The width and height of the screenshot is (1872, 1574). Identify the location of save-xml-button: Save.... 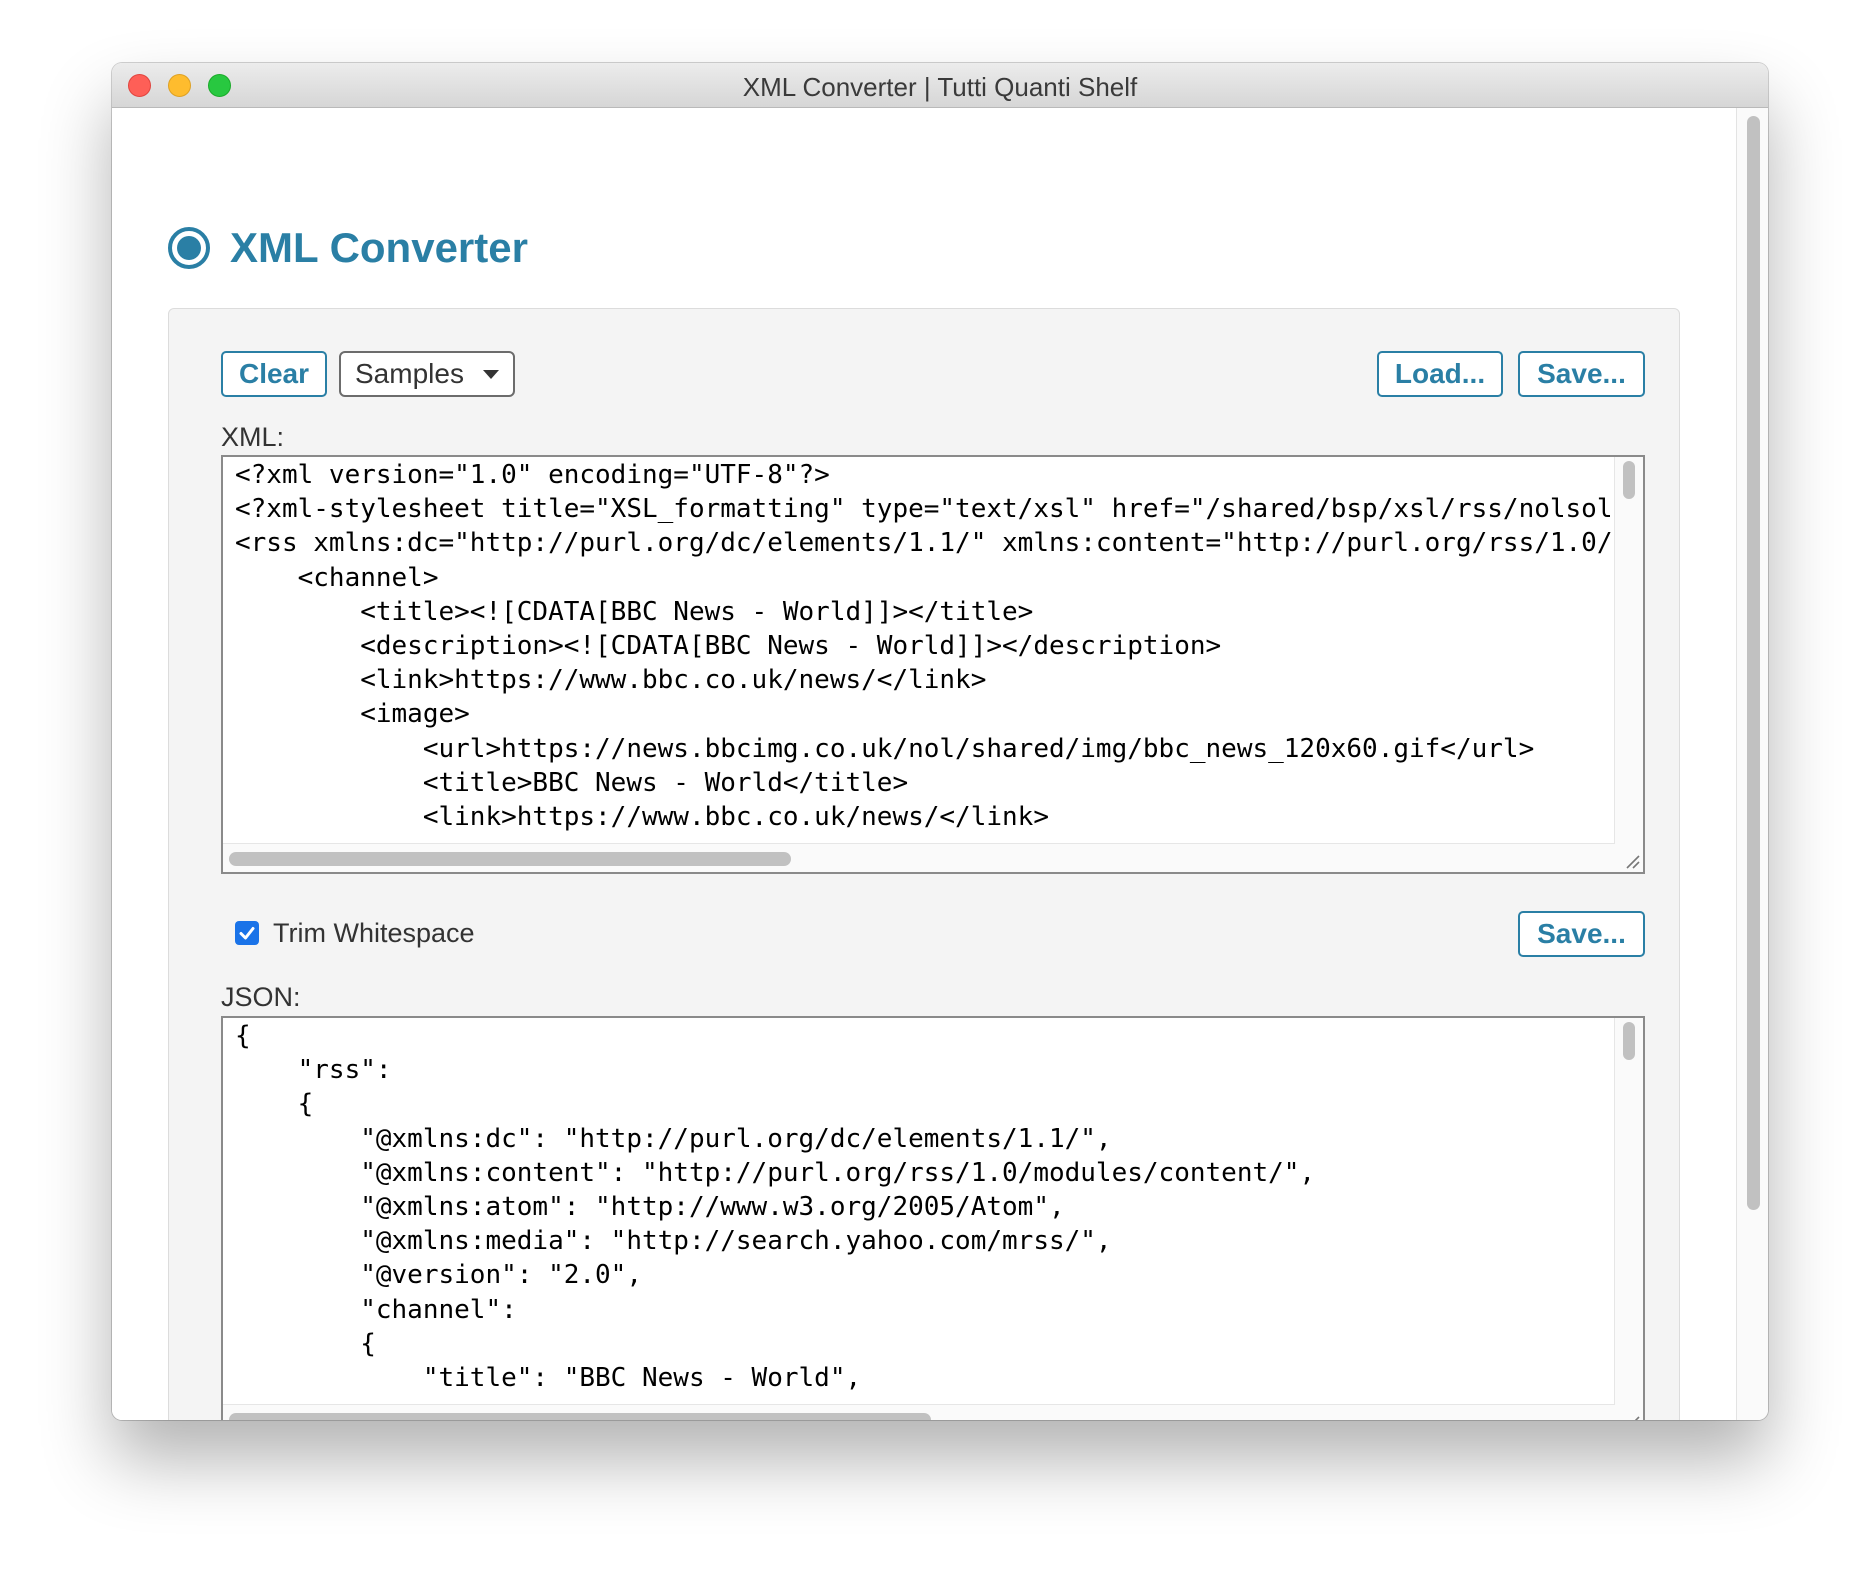
(1581, 374).